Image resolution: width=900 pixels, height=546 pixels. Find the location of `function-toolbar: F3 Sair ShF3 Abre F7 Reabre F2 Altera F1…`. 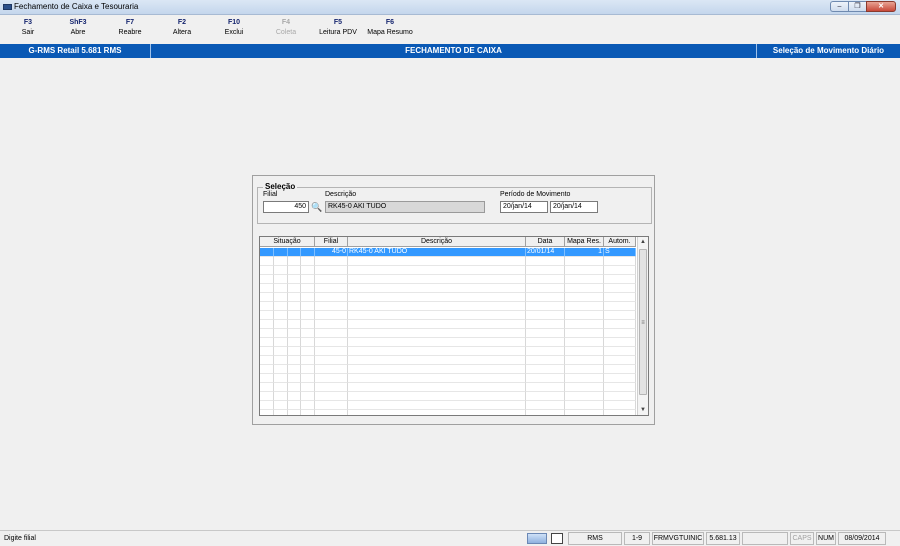

function-toolbar: F3 Sair ShF3 Abre F7 Reabre F2 Altera F1… is located at coordinates (450, 29).